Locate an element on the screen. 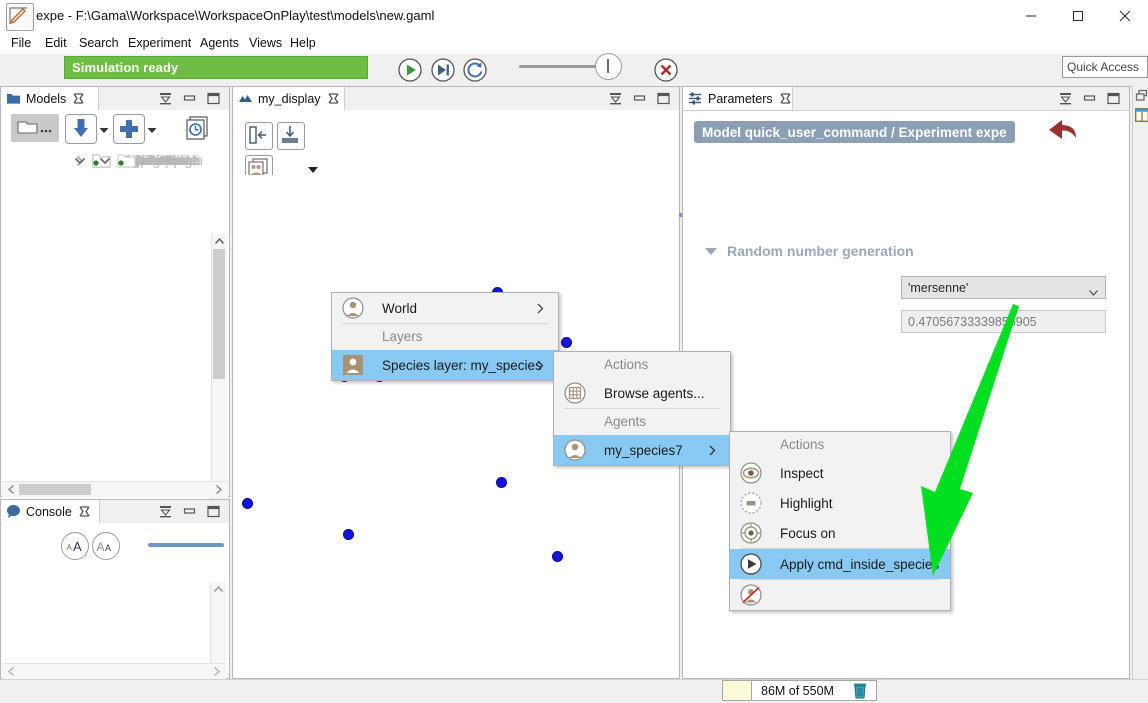 The width and height of the screenshot is (1148, 703). heap-text: 86M of 550M is located at coordinates (797, 691).